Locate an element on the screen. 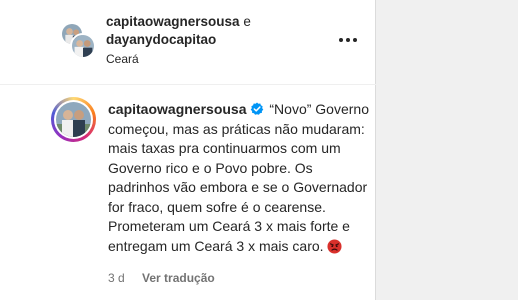 This screenshot has height=300, width=518. author1-username: capitaowagnersousa is located at coordinates (173, 21).